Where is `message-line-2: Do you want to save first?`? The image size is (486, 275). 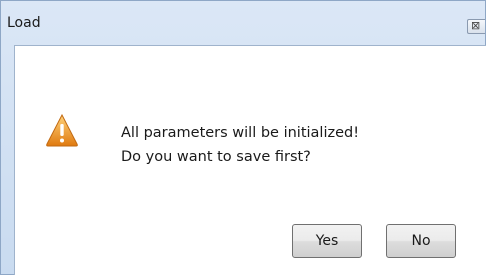 message-line-2: Do you want to save first? is located at coordinates (216, 157).